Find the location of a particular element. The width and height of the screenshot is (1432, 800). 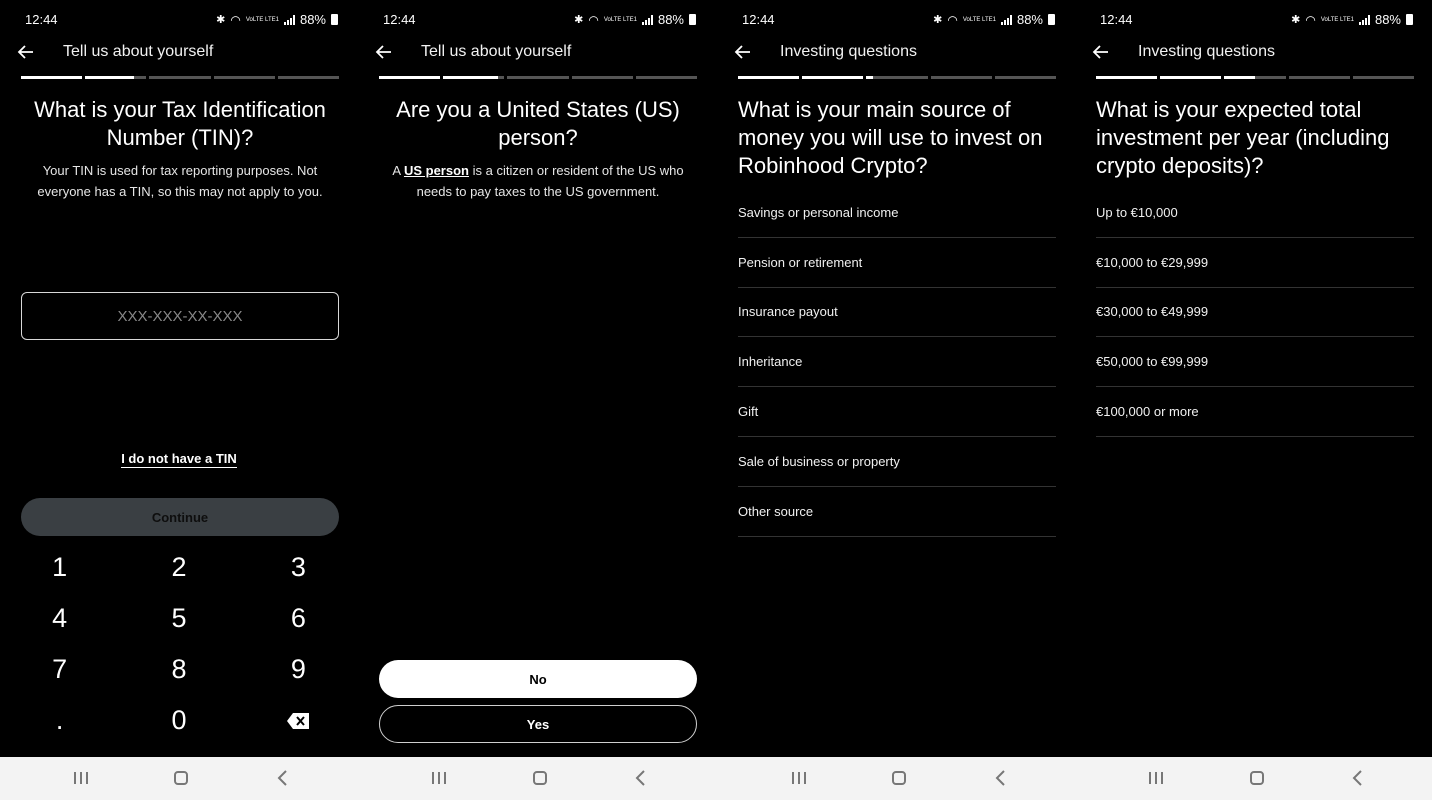

app-header: Investing questions is located at coordinates (896, 53).